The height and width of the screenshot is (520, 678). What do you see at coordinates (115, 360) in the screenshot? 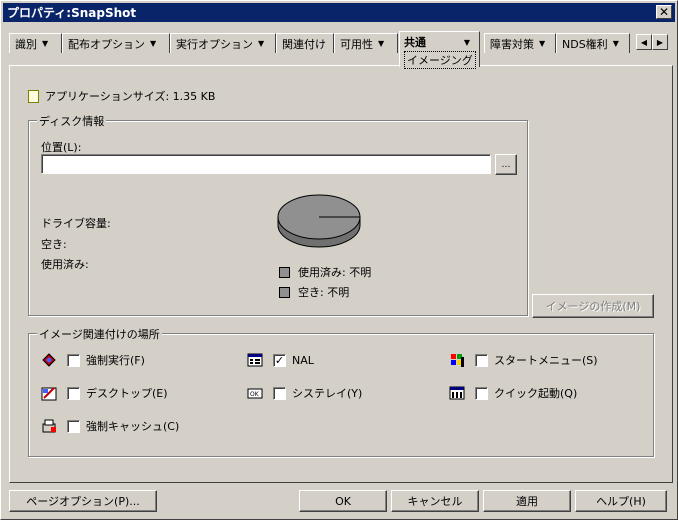
I see `force-run-label: 強制実行(F)` at bounding box center [115, 360].